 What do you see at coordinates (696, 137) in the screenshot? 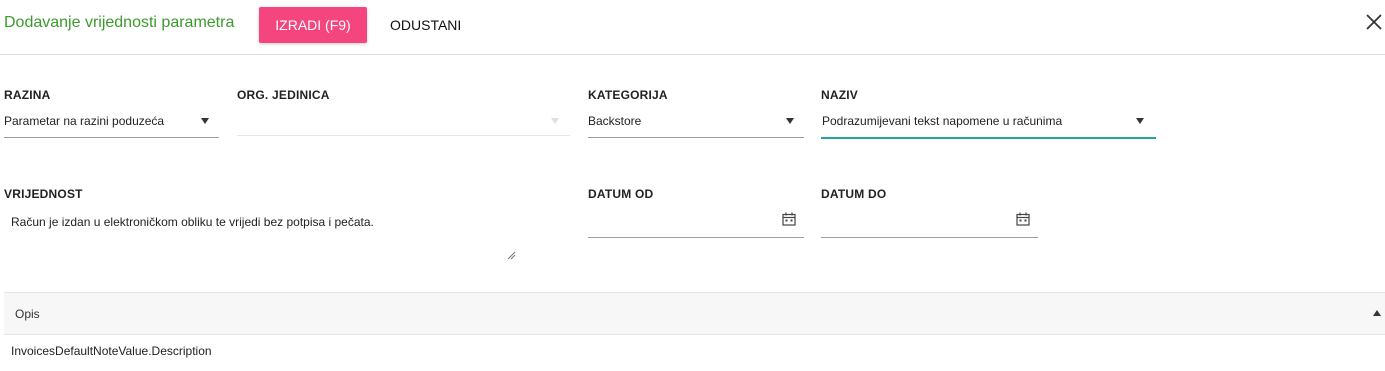
I see `kategorija-underline` at bounding box center [696, 137].